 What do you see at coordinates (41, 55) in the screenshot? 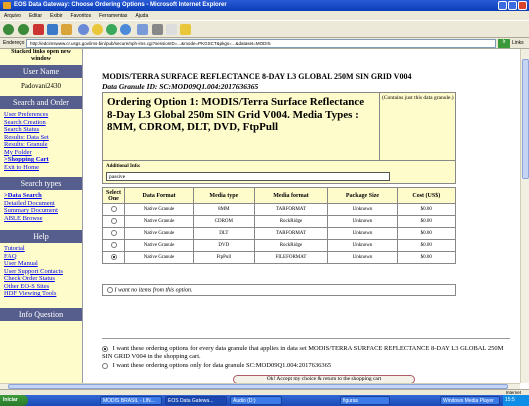
I see `sidebar-note: Stacked links open new window` at bounding box center [41, 55].